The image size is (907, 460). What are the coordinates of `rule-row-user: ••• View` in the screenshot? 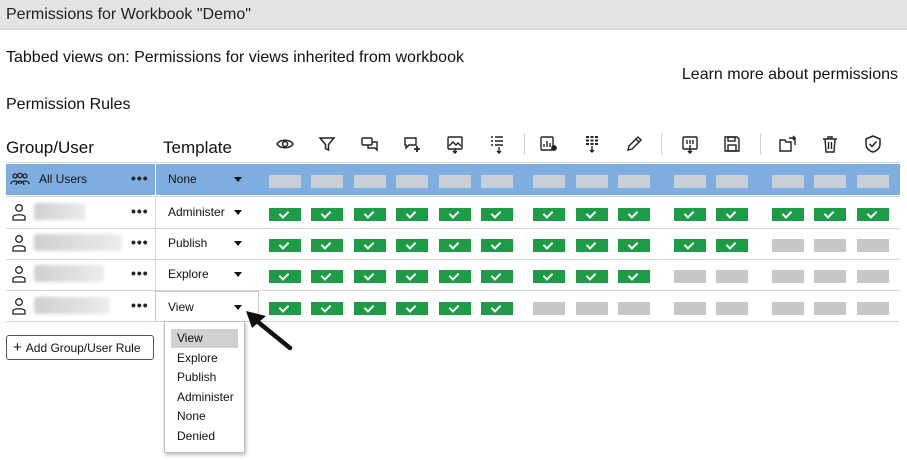 It's located at (453, 306).